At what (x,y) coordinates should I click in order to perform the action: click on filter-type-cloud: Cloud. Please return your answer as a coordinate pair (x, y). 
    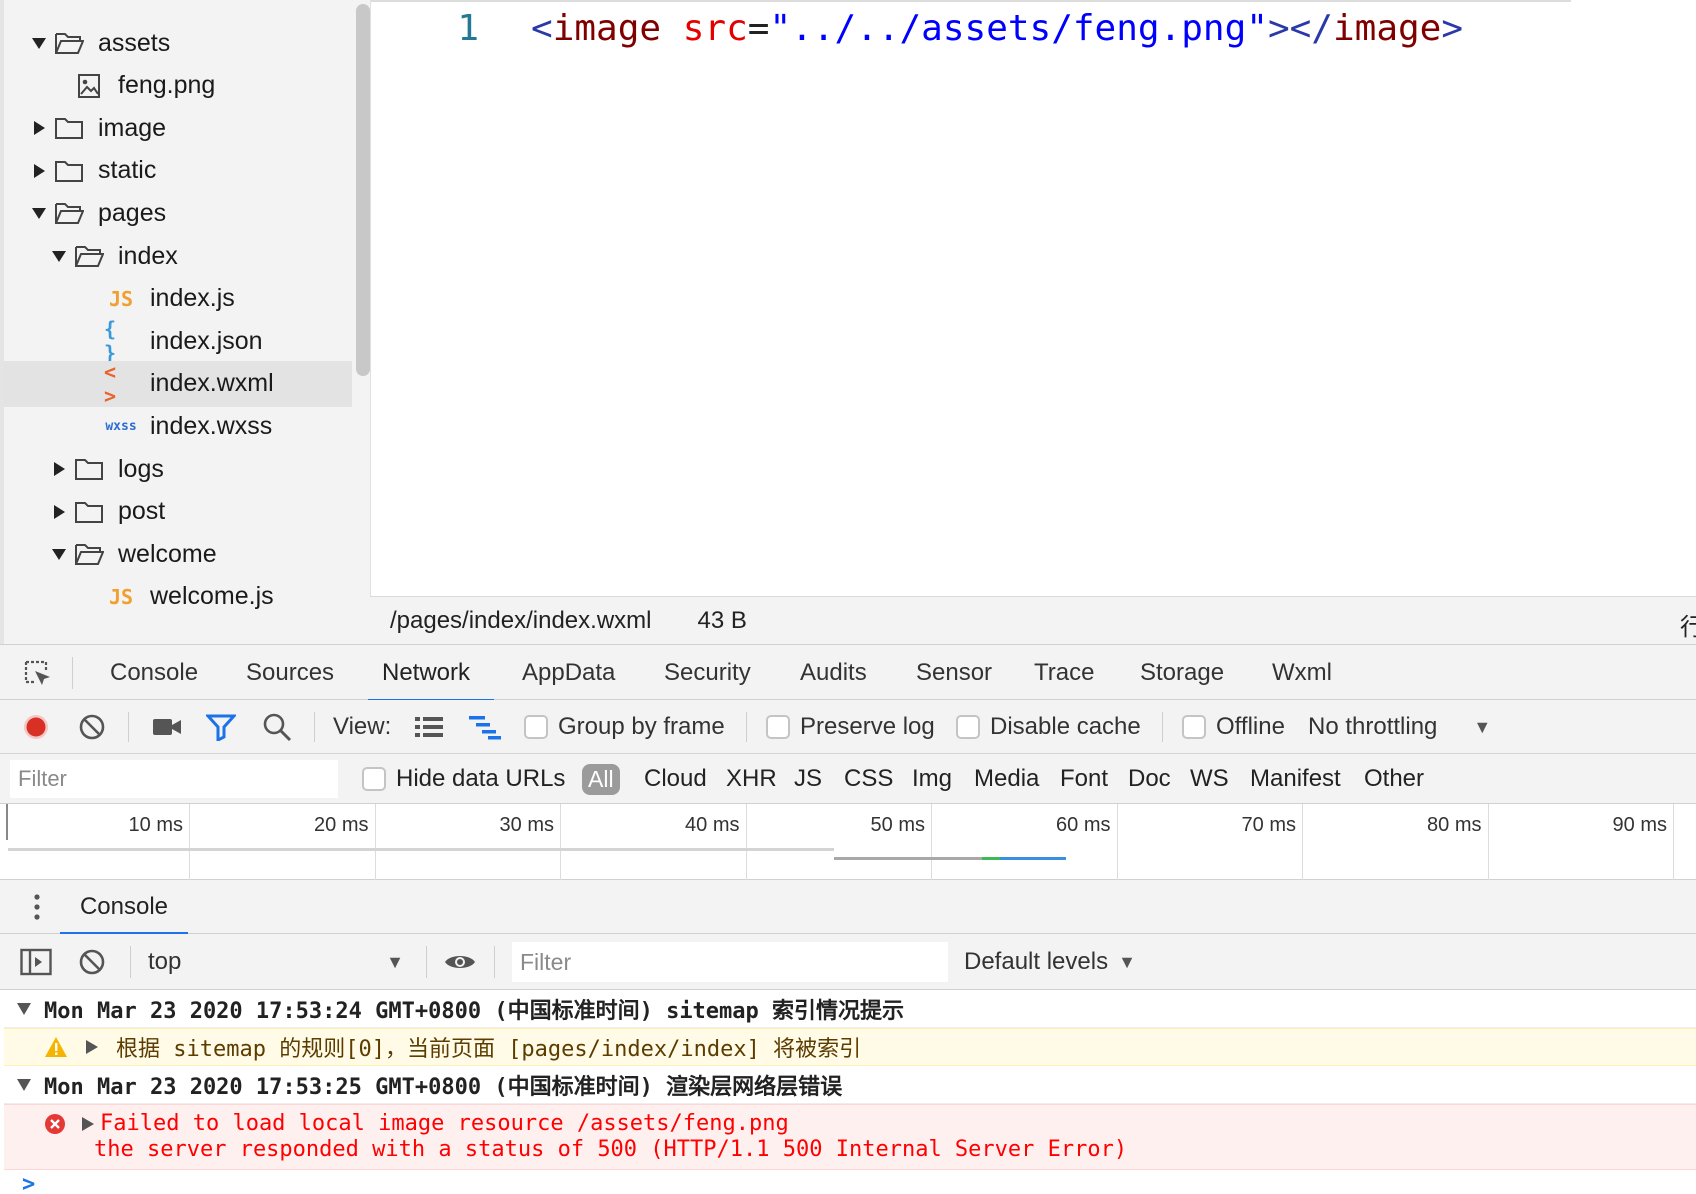
    Looking at the image, I should click on (675, 779).